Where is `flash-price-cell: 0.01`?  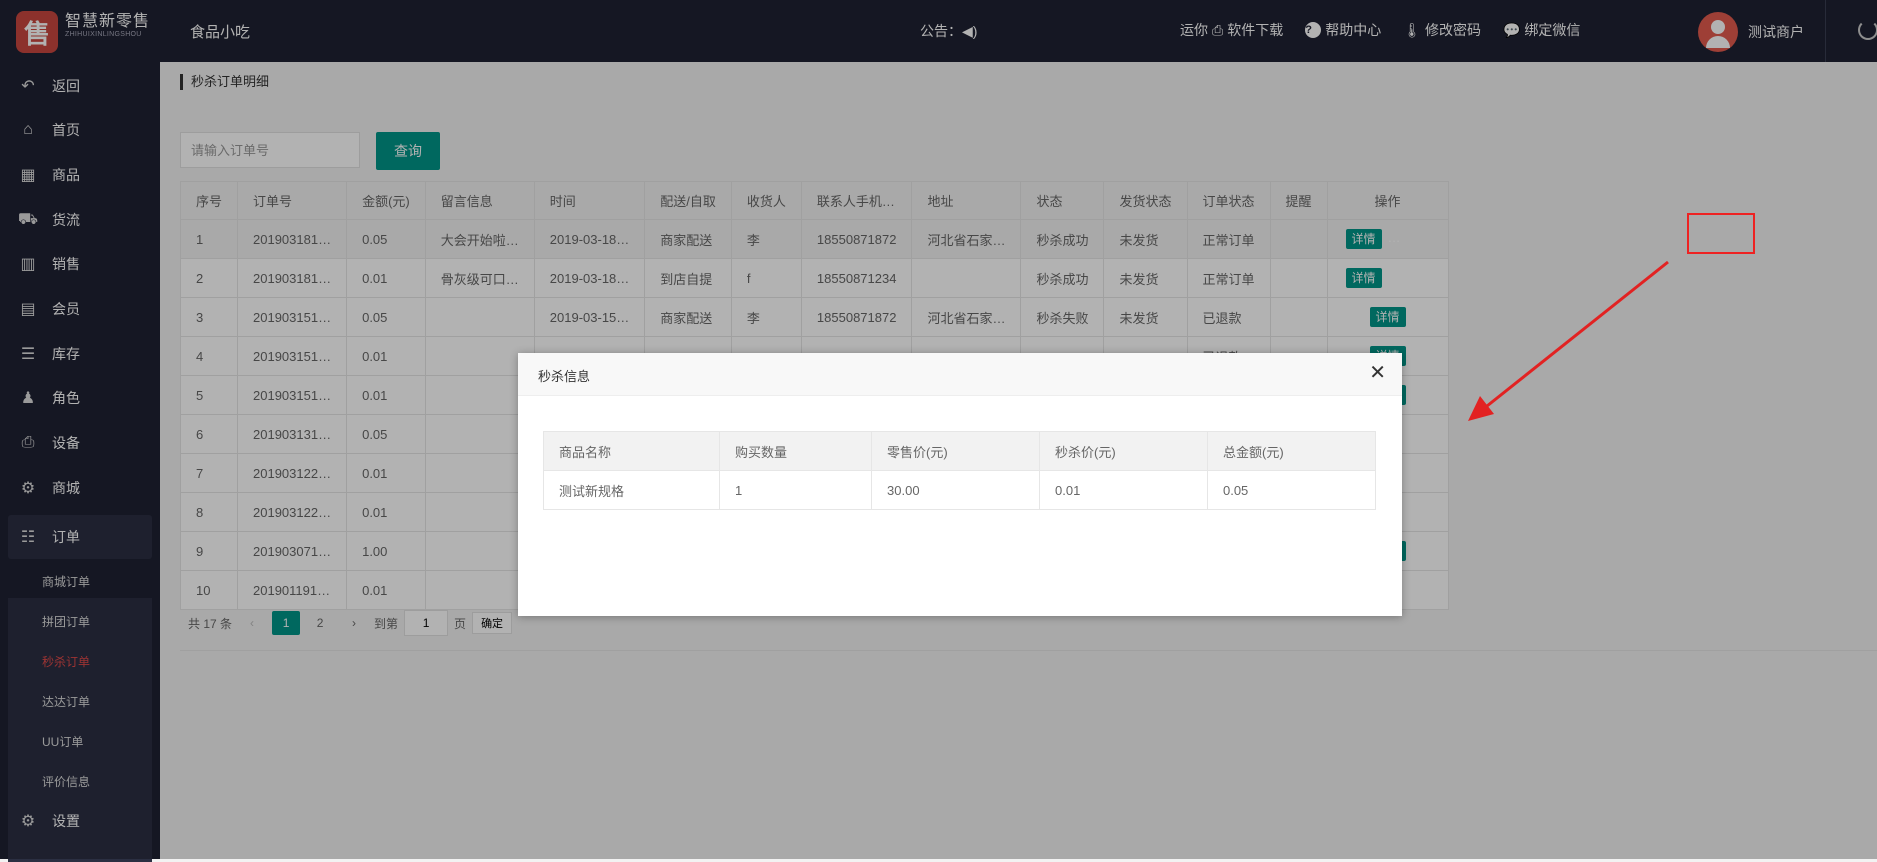 flash-price-cell: 0.01 is located at coordinates (1123, 490).